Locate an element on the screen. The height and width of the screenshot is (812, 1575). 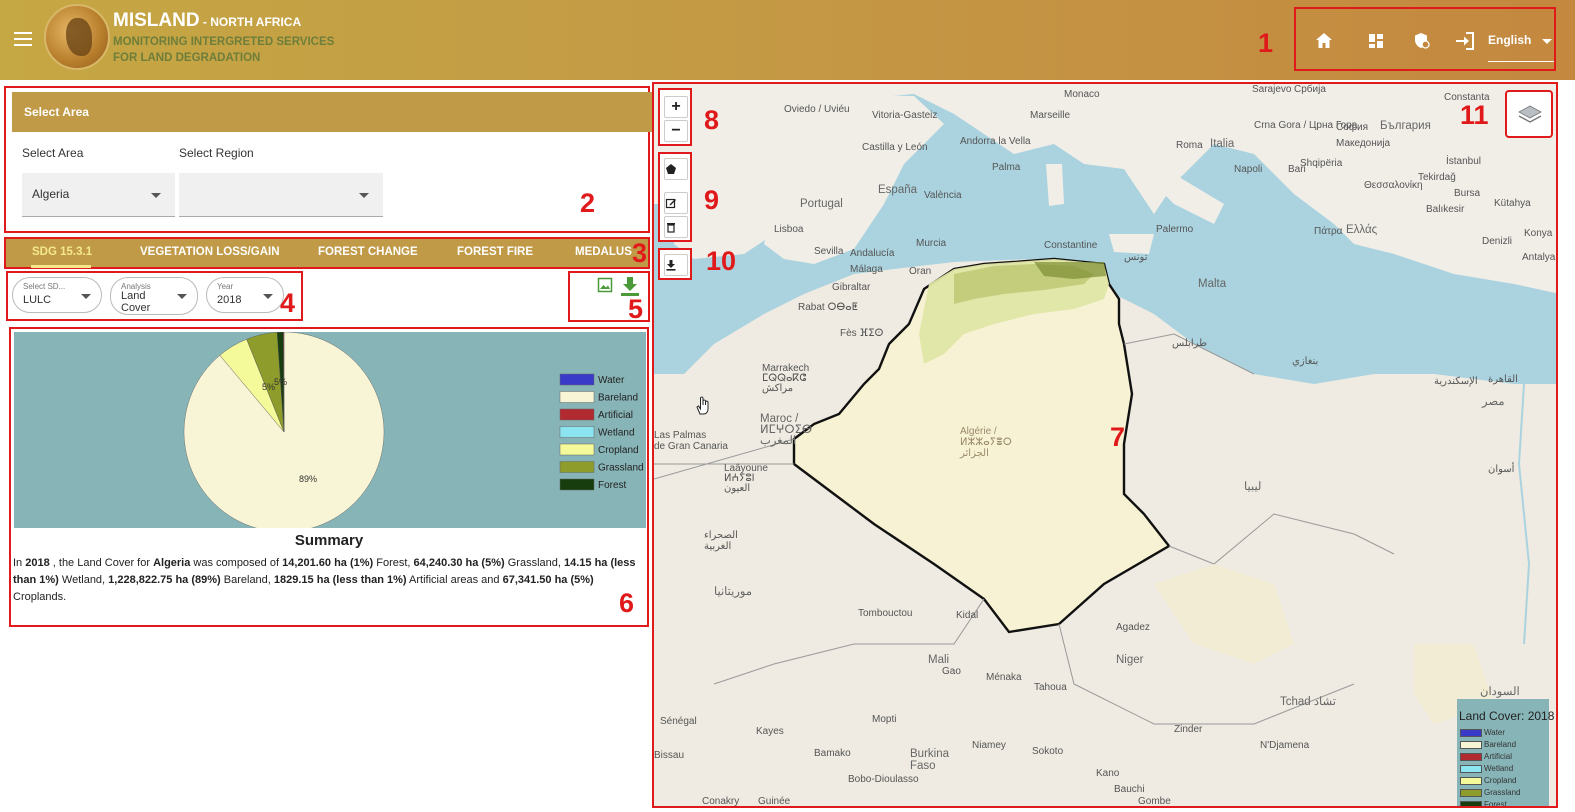
map-label: Ménaka is located at coordinates (1004, 677).